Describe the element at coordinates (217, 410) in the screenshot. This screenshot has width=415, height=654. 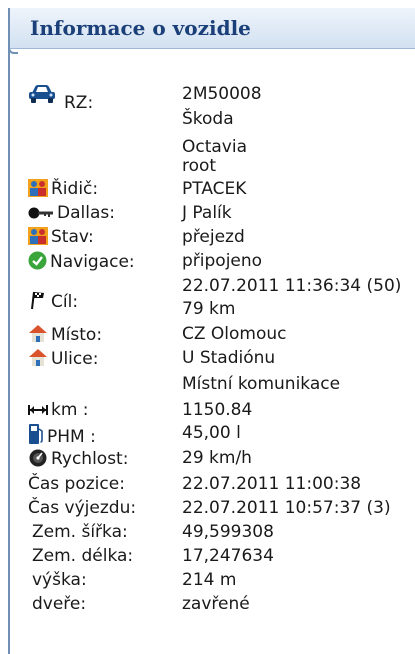
I see `km-value: 1150.84` at that location.